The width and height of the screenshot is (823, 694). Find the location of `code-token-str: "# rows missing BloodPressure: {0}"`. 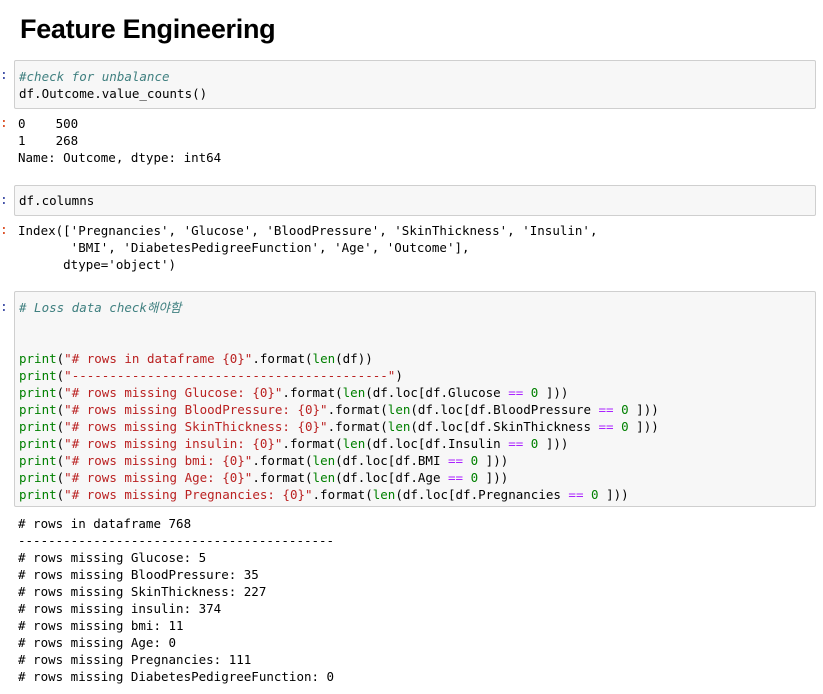

code-token-str: "# rows missing BloodPressure: {0}" is located at coordinates (196, 409).